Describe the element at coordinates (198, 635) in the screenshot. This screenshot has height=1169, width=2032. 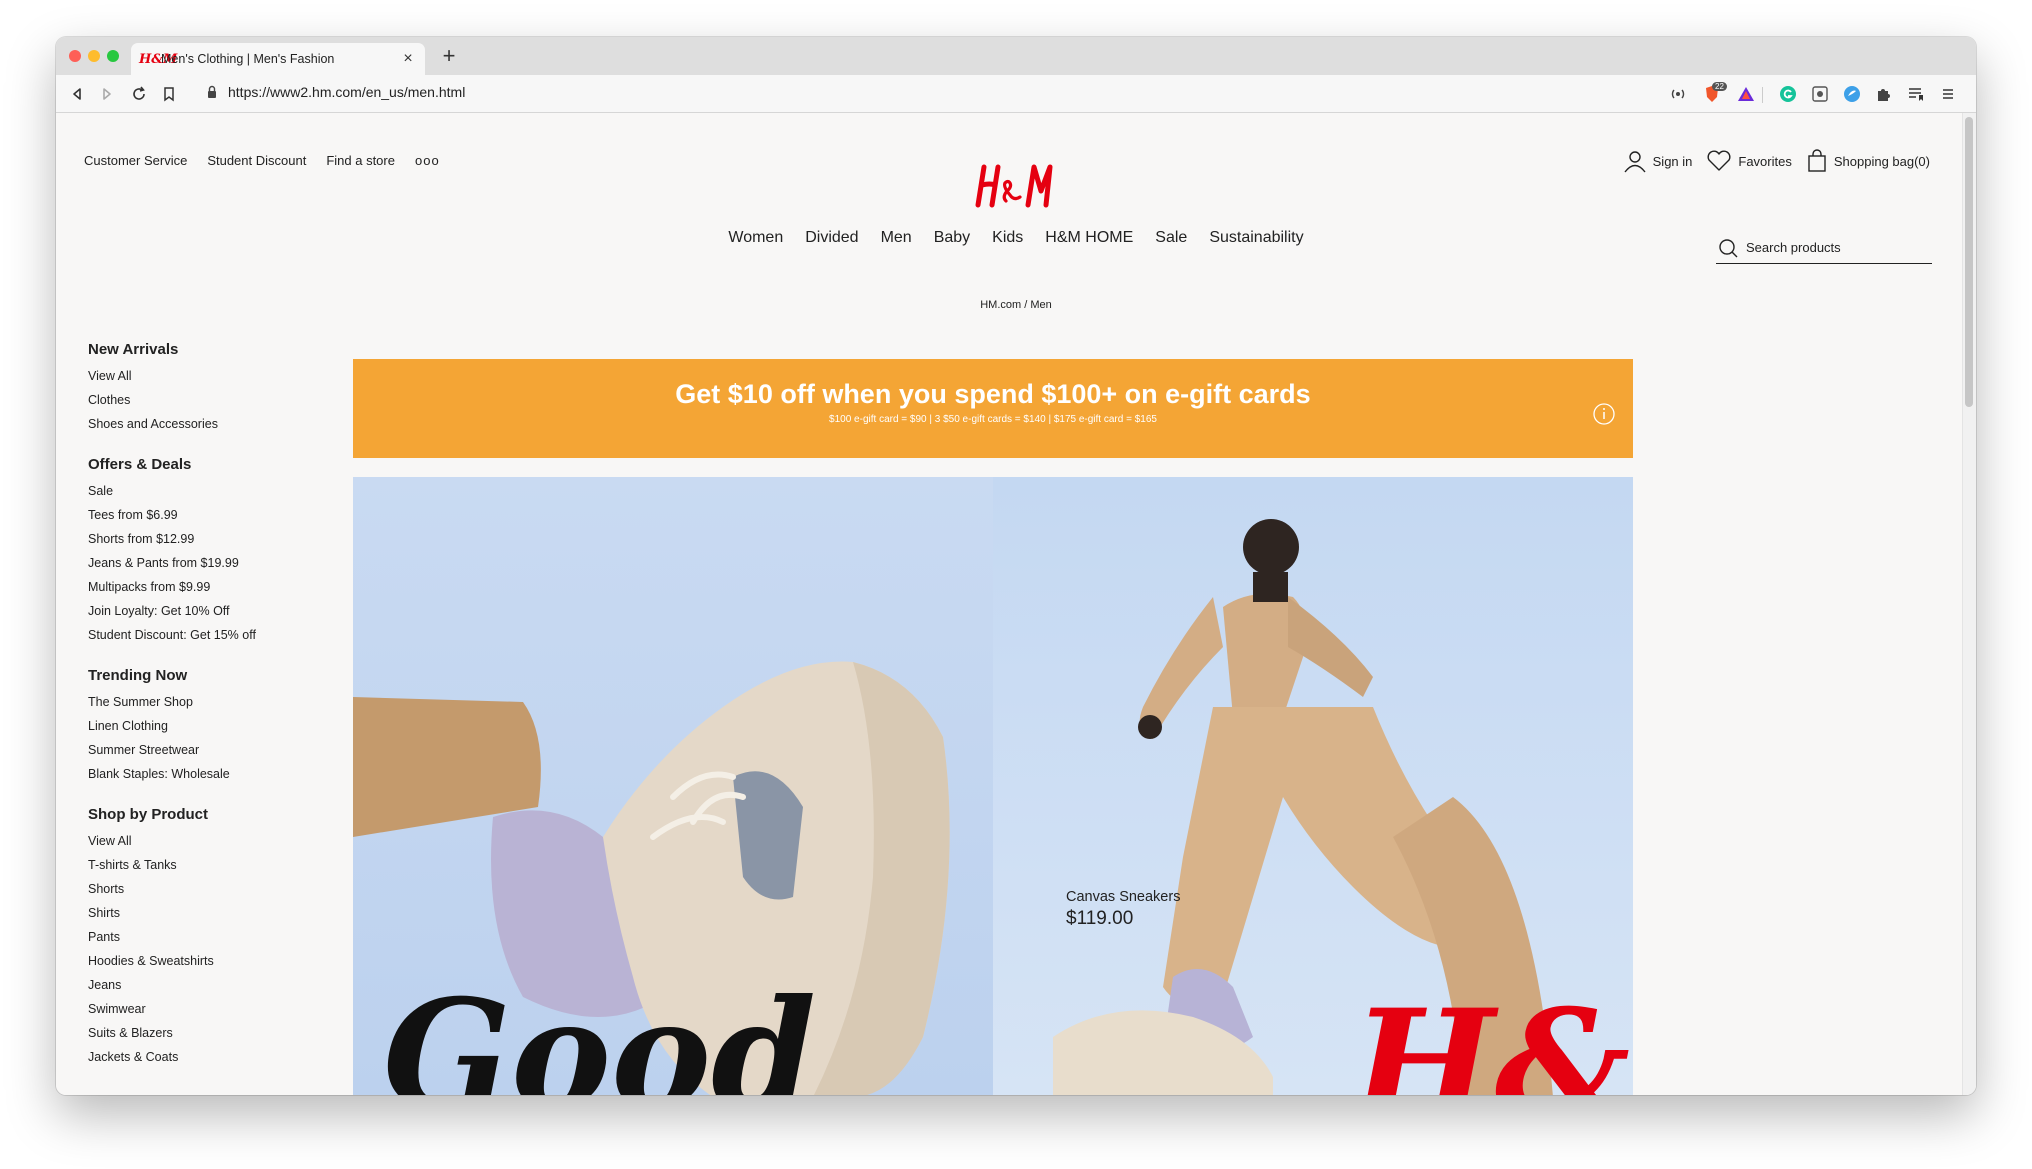
I see `sidebar-link: Student Discount: Get 15% off` at that location.